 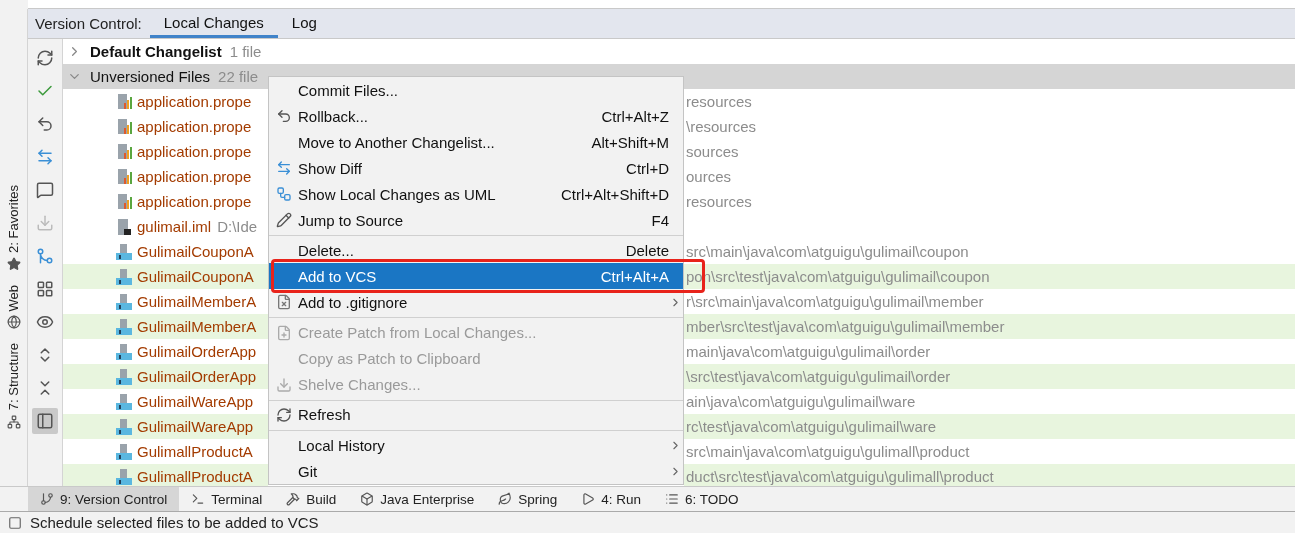 What do you see at coordinates (150, 76) in the screenshot?
I see `changelist-name: Unversioned Files` at bounding box center [150, 76].